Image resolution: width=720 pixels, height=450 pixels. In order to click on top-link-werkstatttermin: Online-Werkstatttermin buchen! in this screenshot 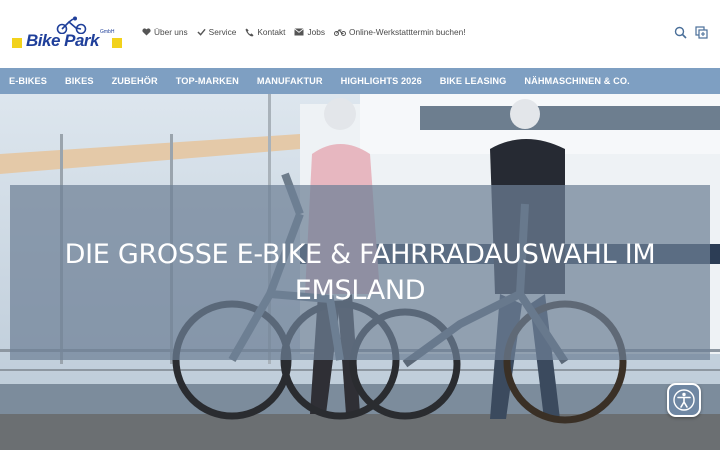, I will do `click(400, 32)`.